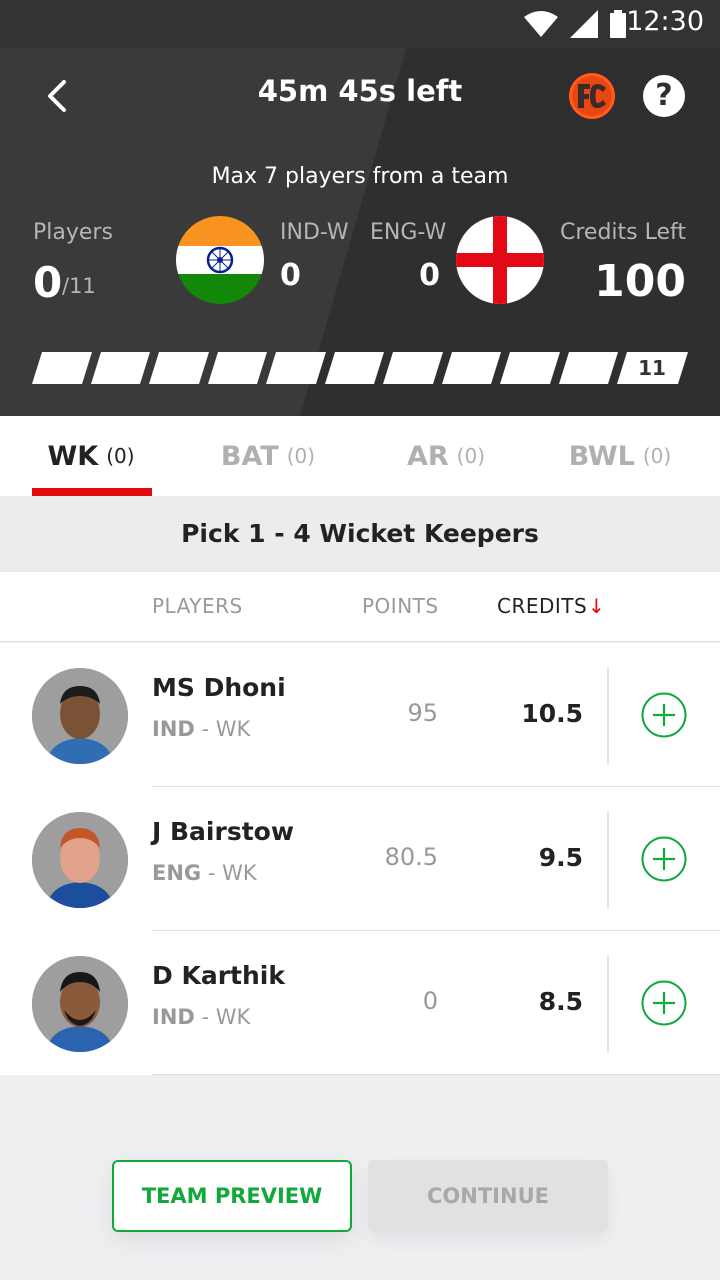 The width and height of the screenshot is (720, 1280). What do you see at coordinates (471, 456) in the screenshot?
I see `tab-ar-count: (0)` at bounding box center [471, 456].